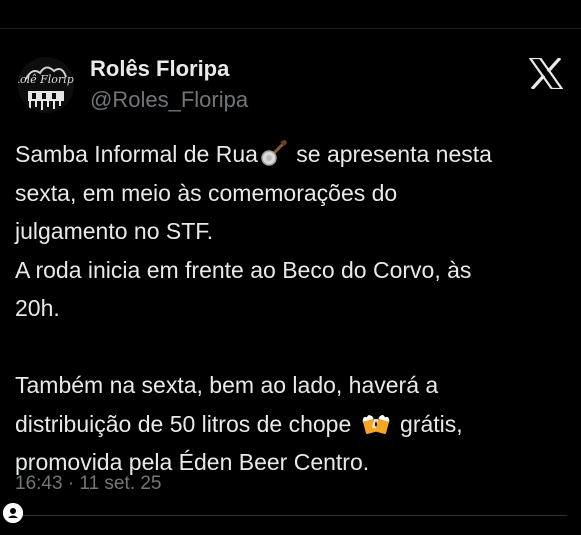 The height and width of the screenshot is (535, 581). What do you see at coordinates (291, 515) in the screenshot?
I see `divider` at bounding box center [291, 515].